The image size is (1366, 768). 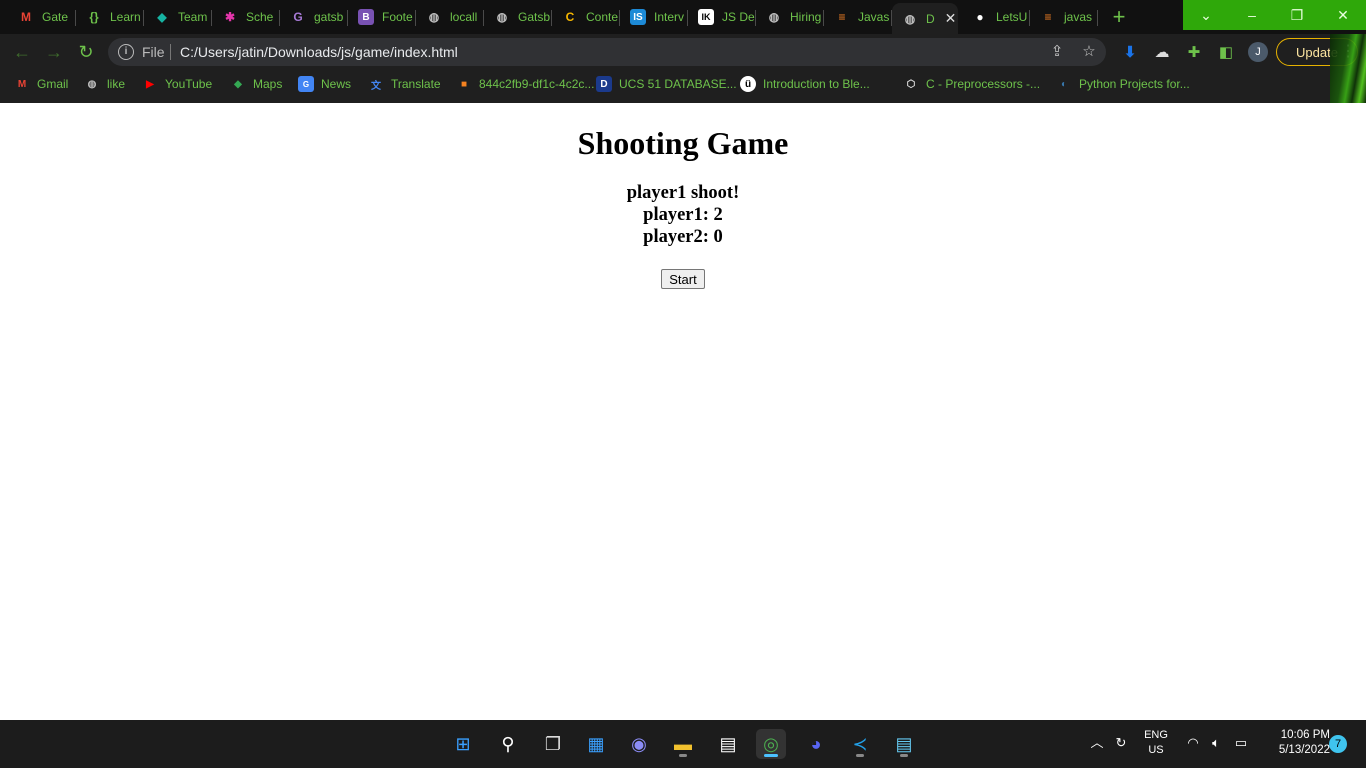 What do you see at coordinates (1057, 52) in the screenshot?
I see `share-icon: ⇪` at bounding box center [1057, 52].